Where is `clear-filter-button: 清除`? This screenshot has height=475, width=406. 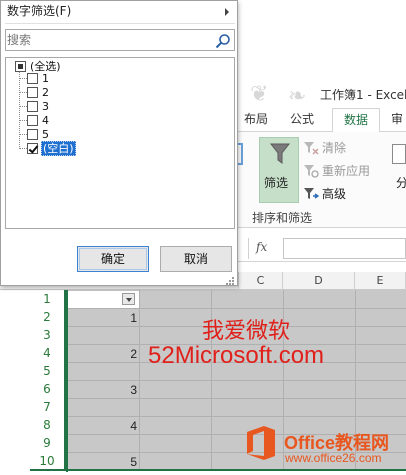
clear-filter-button: 清除 is located at coordinates (324, 147).